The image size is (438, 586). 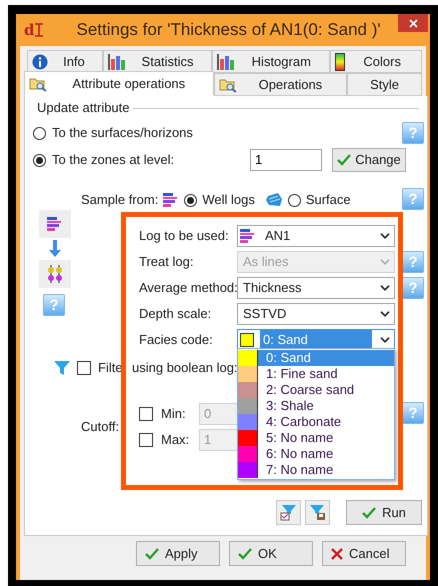 I want to click on radio-label: To the zones at level:, so click(x=114, y=160).